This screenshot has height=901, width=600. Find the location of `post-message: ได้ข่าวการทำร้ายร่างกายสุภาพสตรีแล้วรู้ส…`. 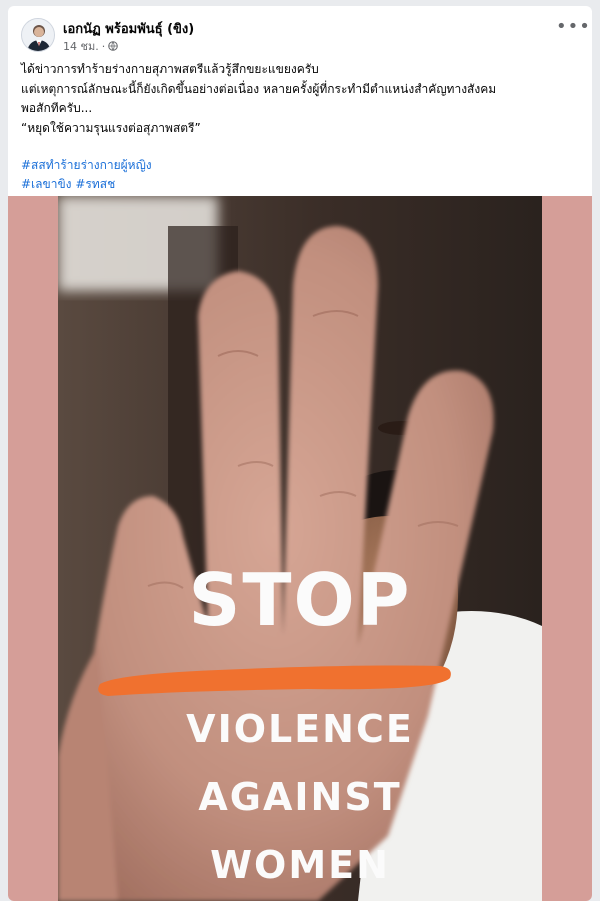

post-message: ได้ข่าวการทำร้ายร่างกายสุภาพสตรีแล้วรู้ส… is located at coordinates (301, 99).